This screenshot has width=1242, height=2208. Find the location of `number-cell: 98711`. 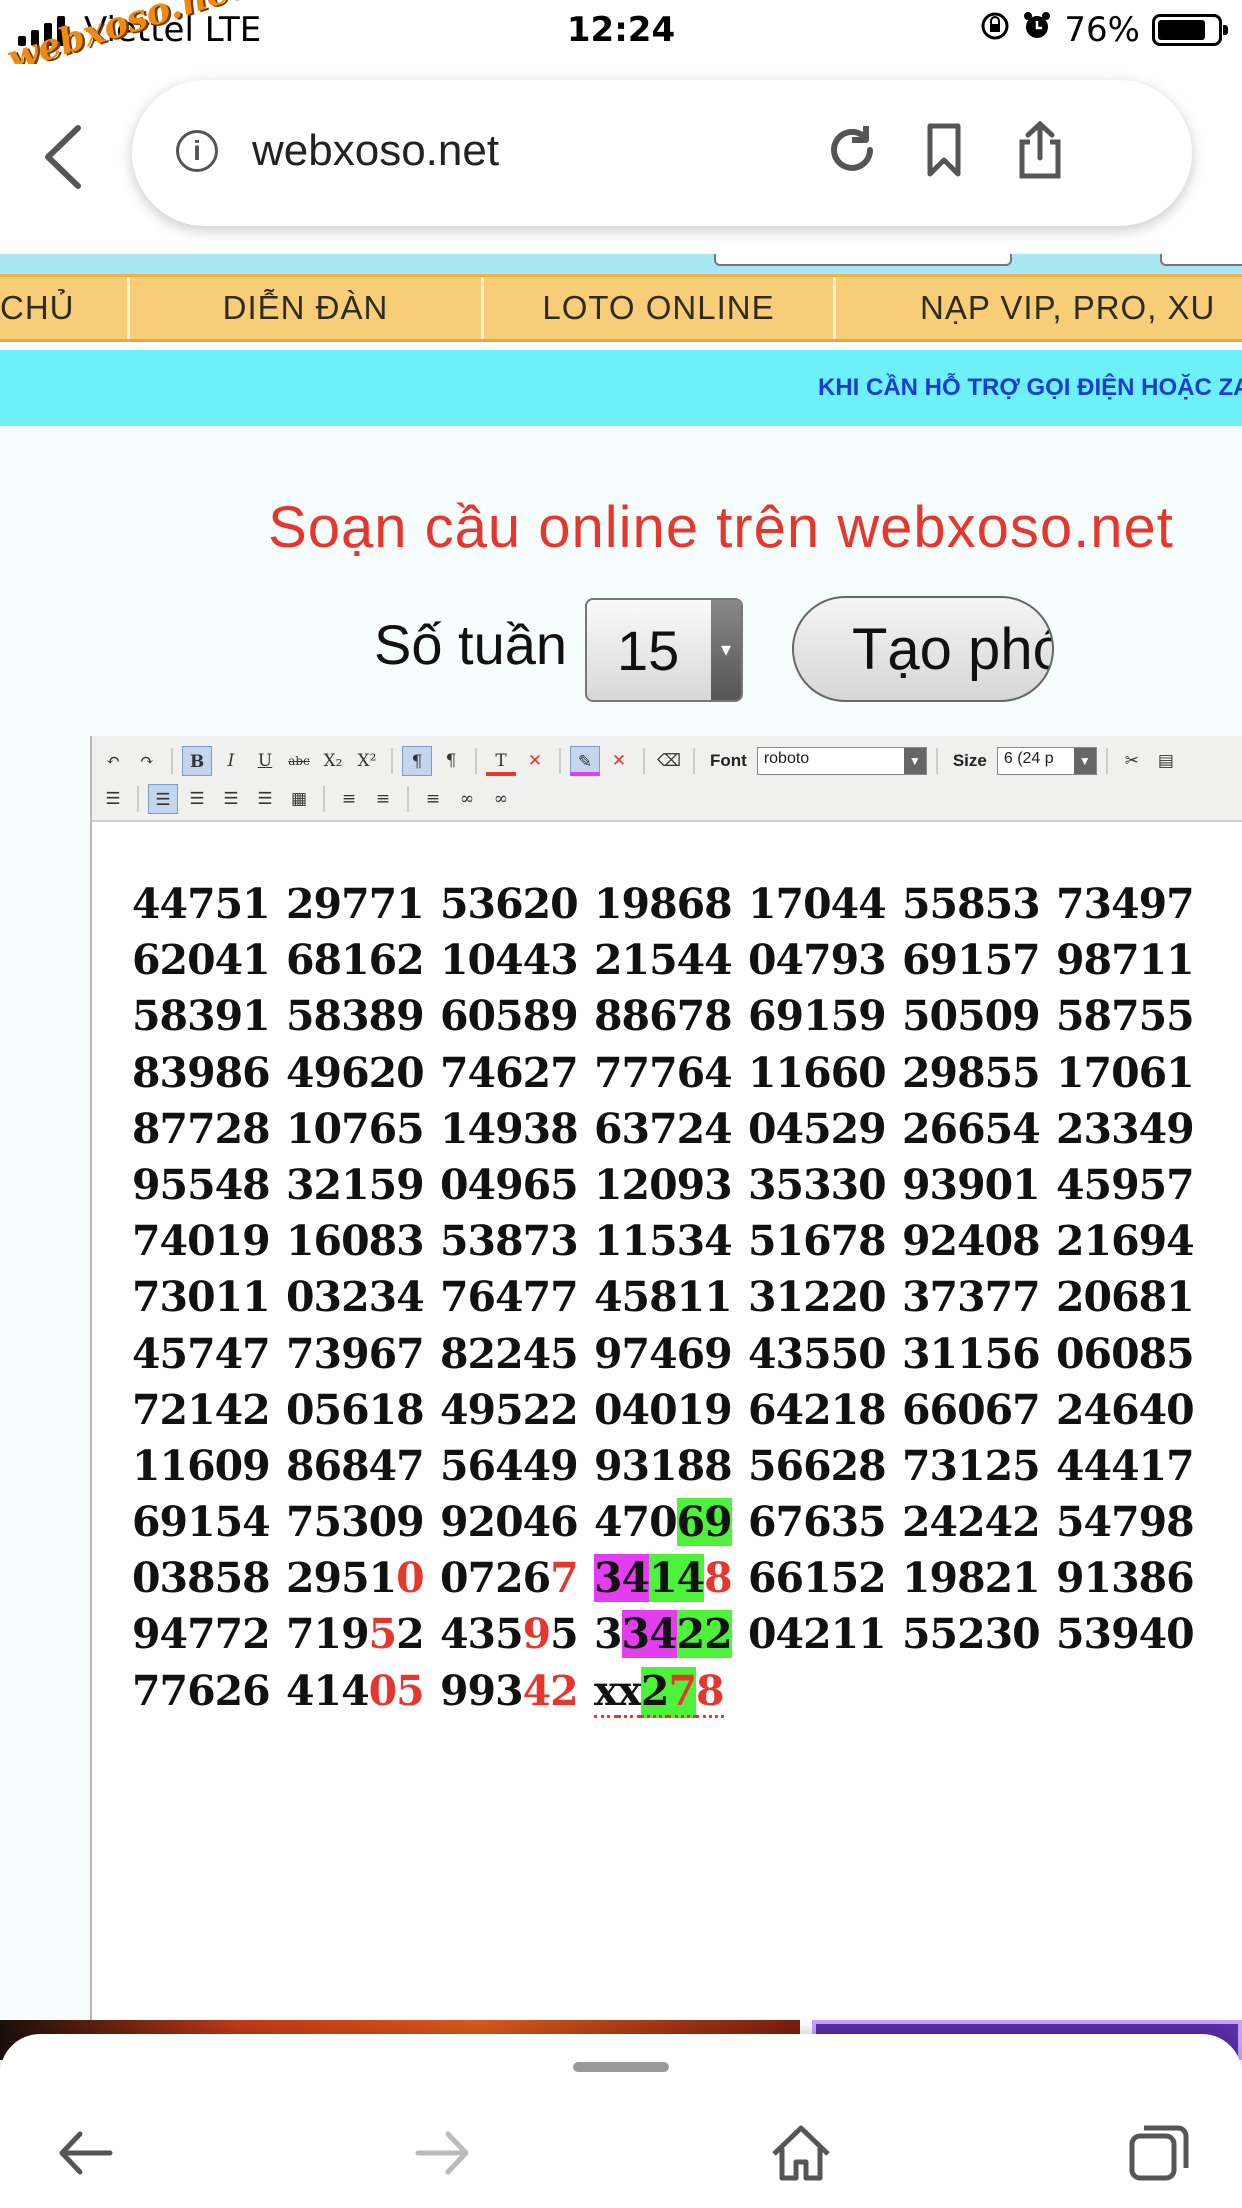

number-cell: 98711 is located at coordinates (1125, 960).